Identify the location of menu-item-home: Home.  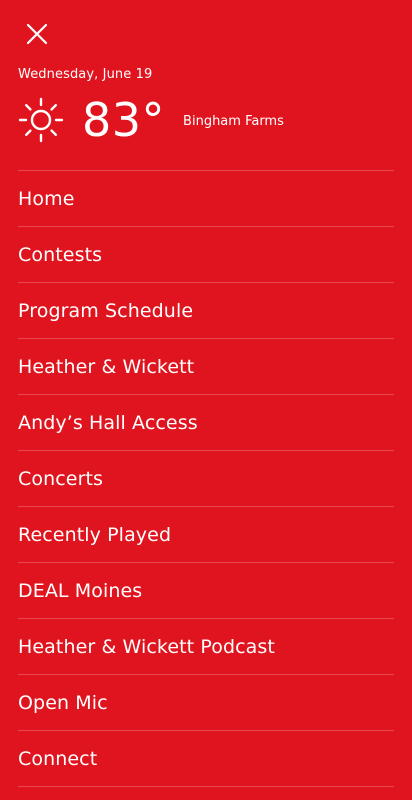
(206, 199).